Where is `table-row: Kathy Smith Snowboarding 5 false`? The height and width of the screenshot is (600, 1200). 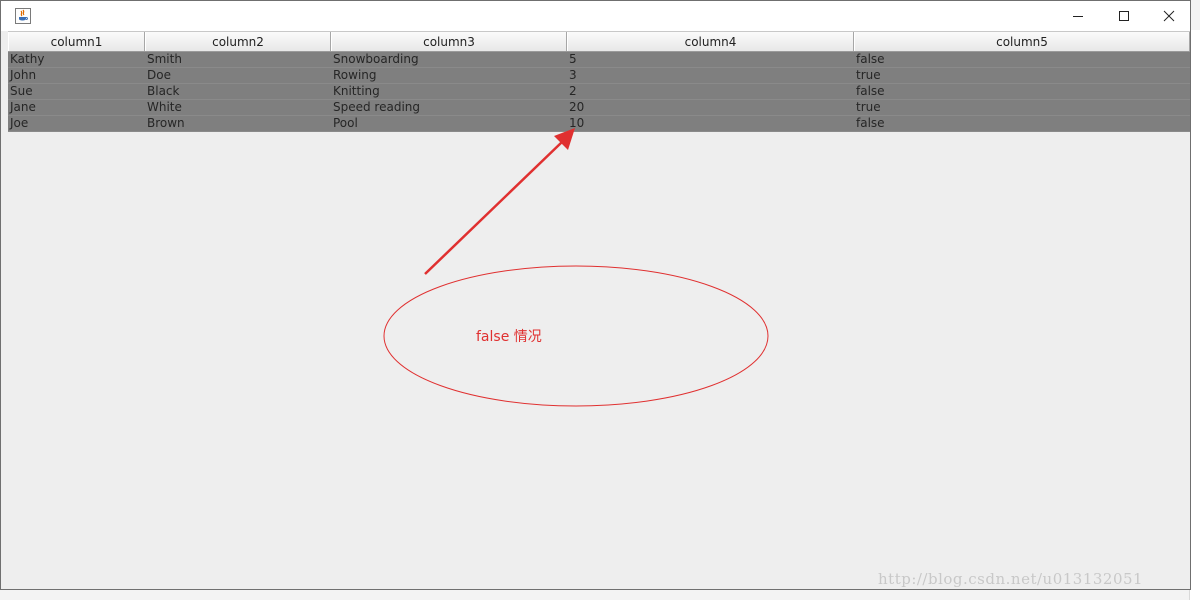
table-row: Kathy Smith Snowboarding 5 false is located at coordinates (599, 60).